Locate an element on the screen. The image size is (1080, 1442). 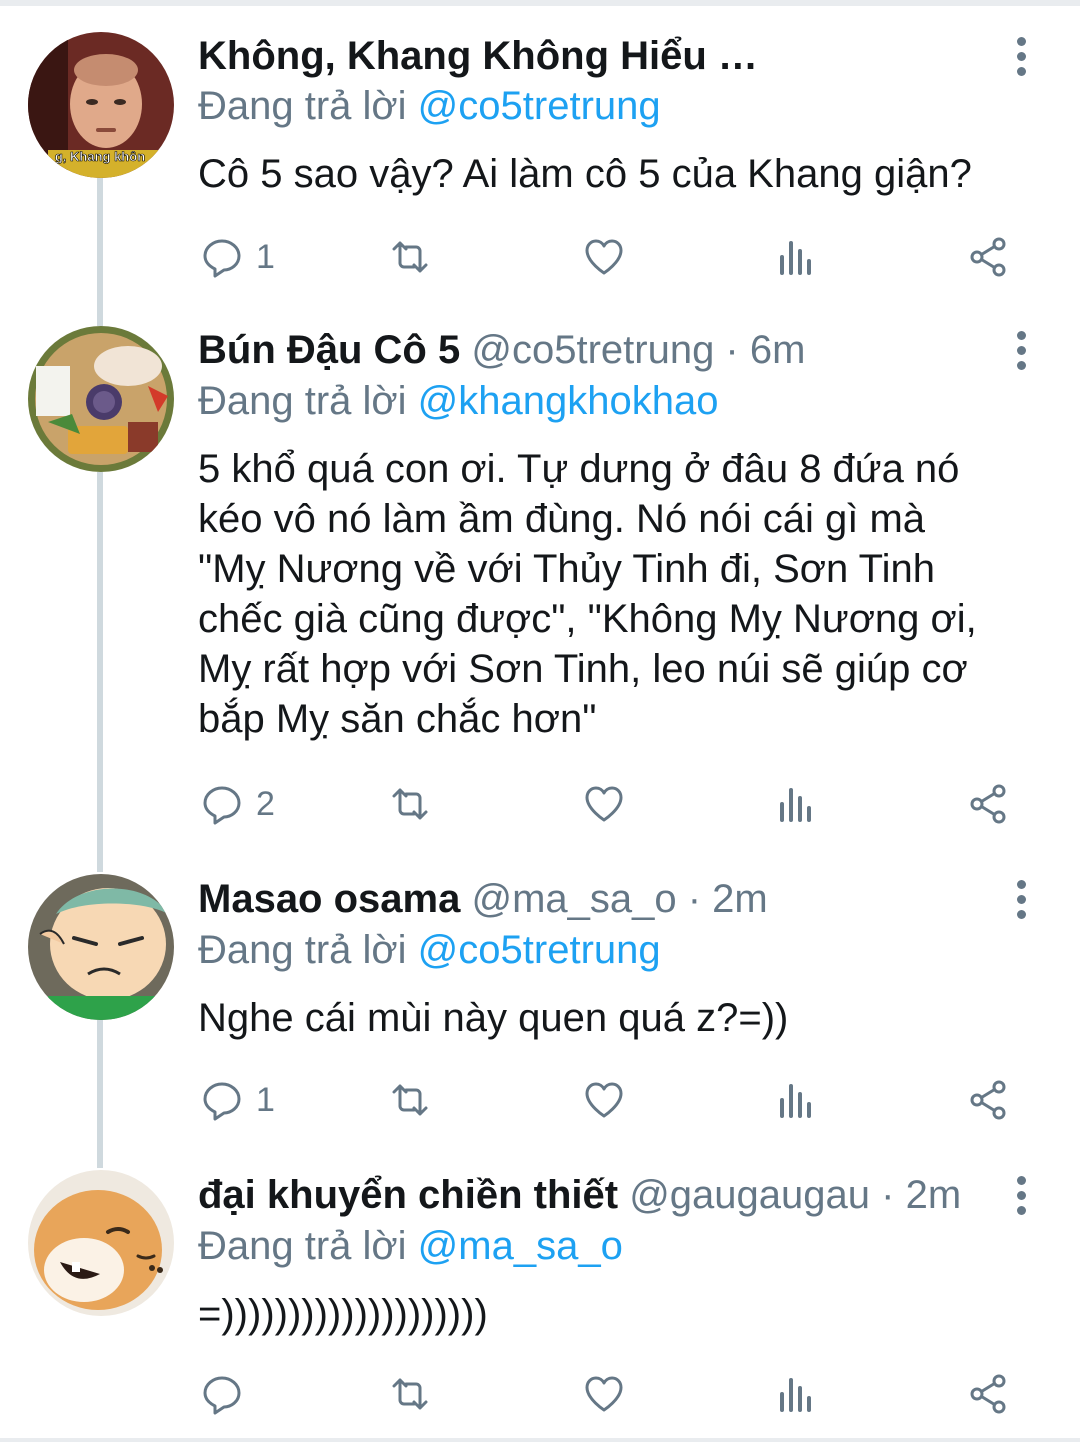
reply-count: 2 is located at coordinates (265, 803).